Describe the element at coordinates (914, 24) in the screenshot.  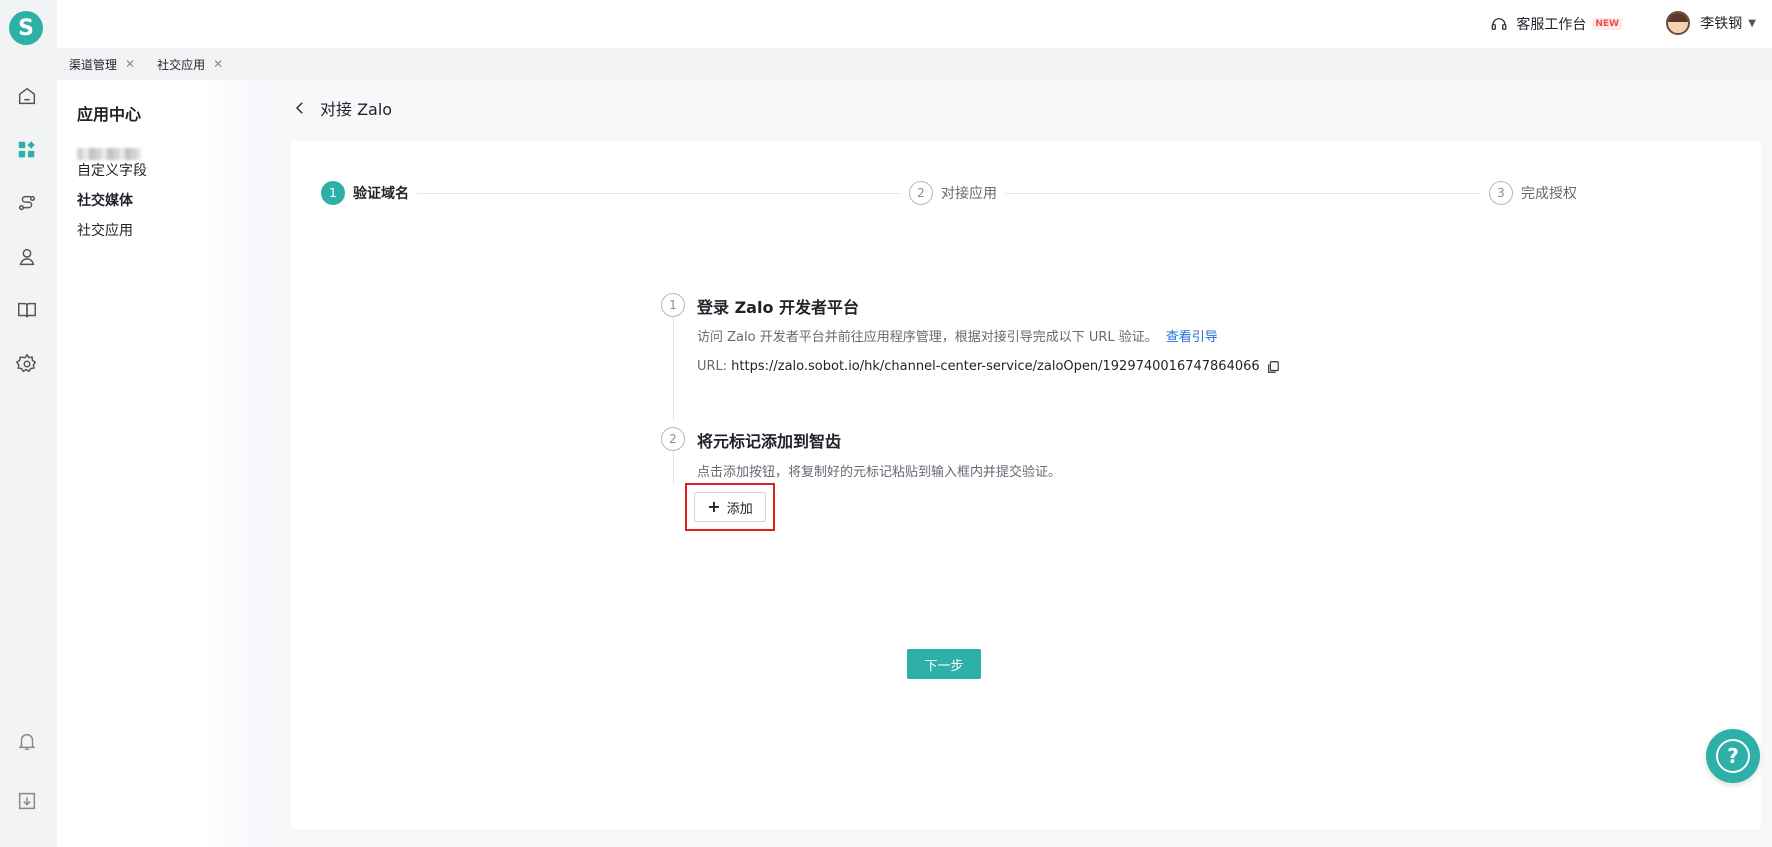
I see `top-bar: 客服工作台 NEW 李铁钢 ▼` at that location.